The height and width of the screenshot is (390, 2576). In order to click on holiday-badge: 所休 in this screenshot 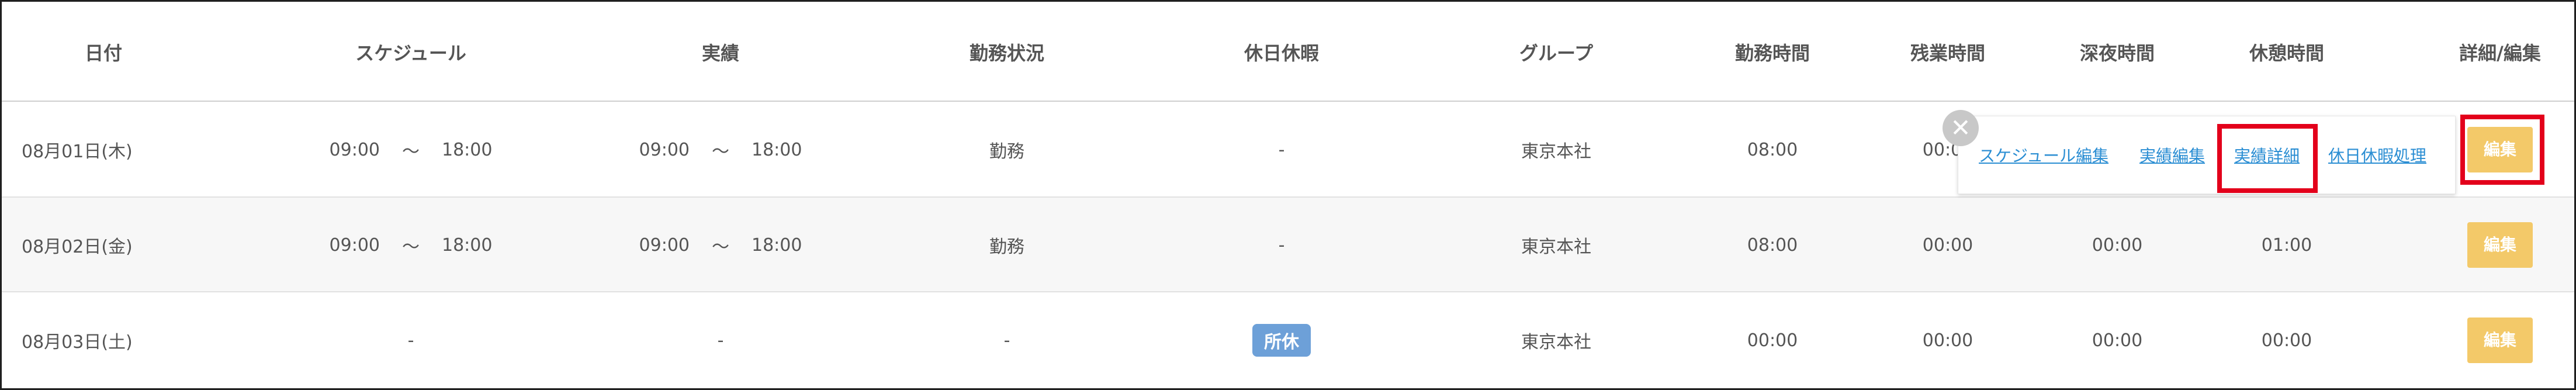, I will do `click(1281, 340)`.